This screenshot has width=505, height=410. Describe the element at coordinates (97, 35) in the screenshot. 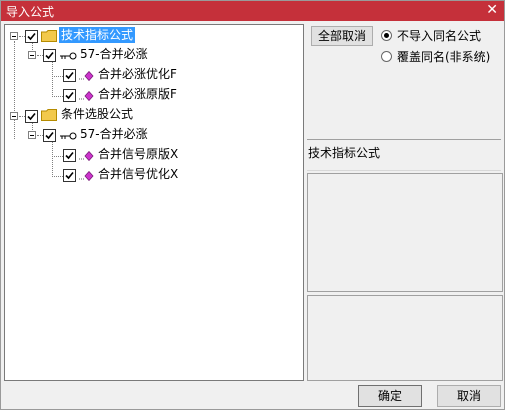

I see `tree-node-label: 技术指标公式` at that location.